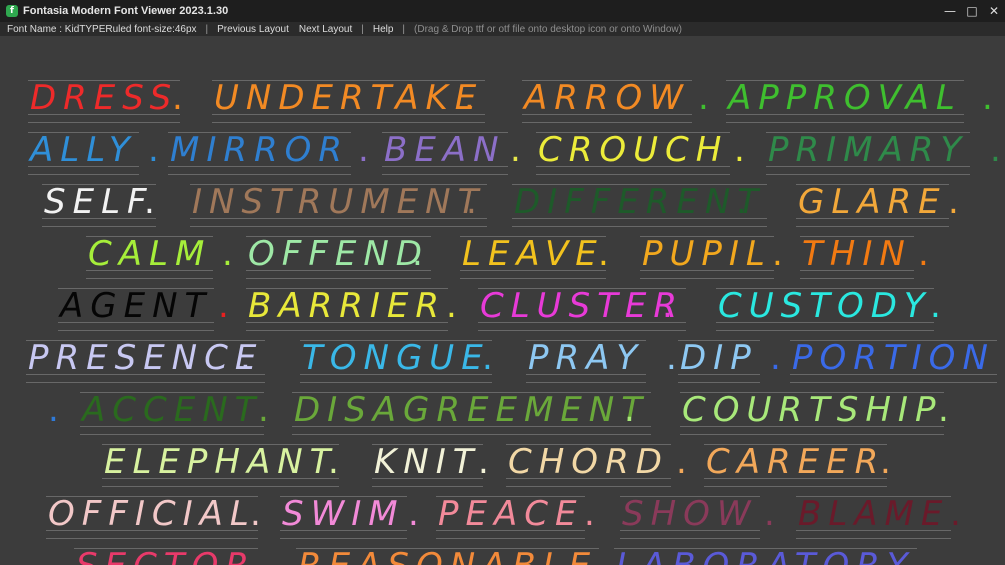 The height and width of the screenshot is (565, 1005). Describe the element at coordinates (126, 11) in the screenshot. I see `window-title: Fontasia Modern Font Viewer 2023.1.30` at that location.